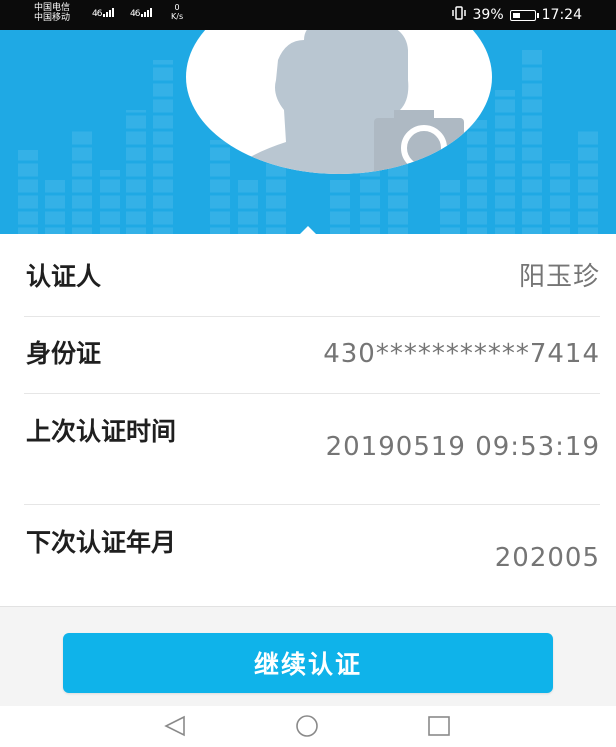 Image resolution: width=616 pixels, height=747 pixels. I want to click on info-label: 上次认证时间, so click(101, 431).